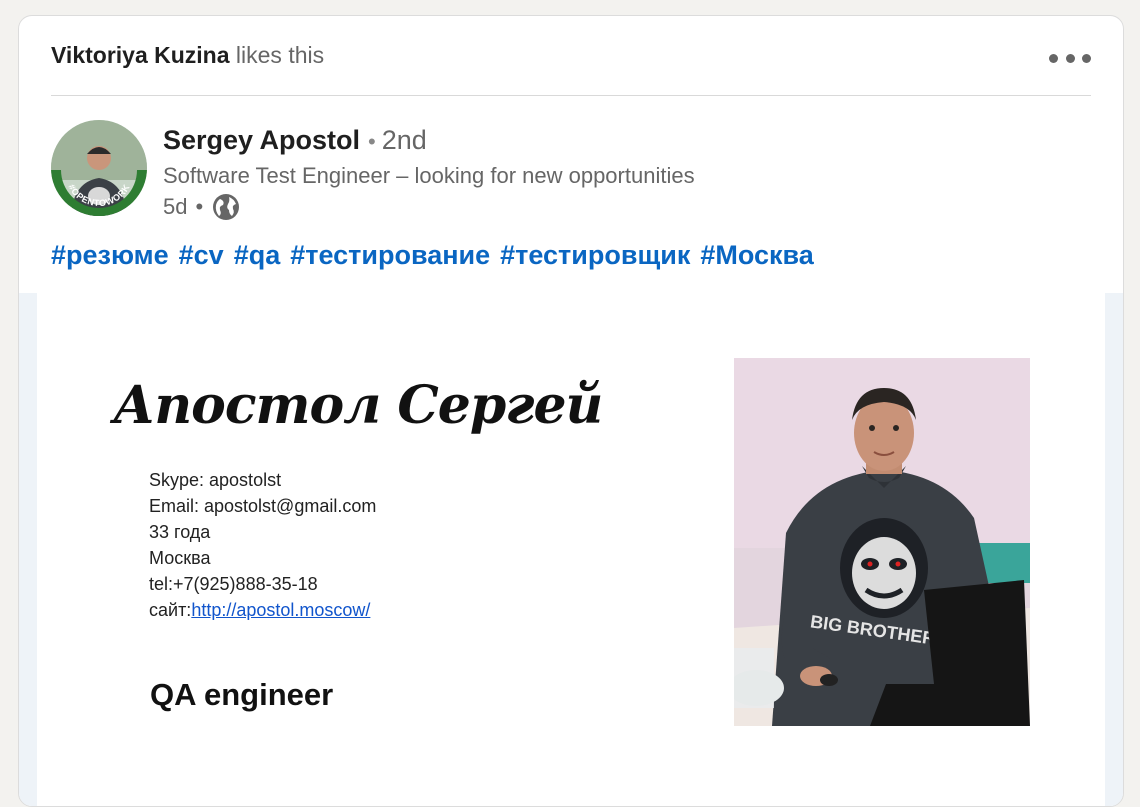  Describe the element at coordinates (180, 558) in the screenshot. I see `resume-city: Москва` at that location.